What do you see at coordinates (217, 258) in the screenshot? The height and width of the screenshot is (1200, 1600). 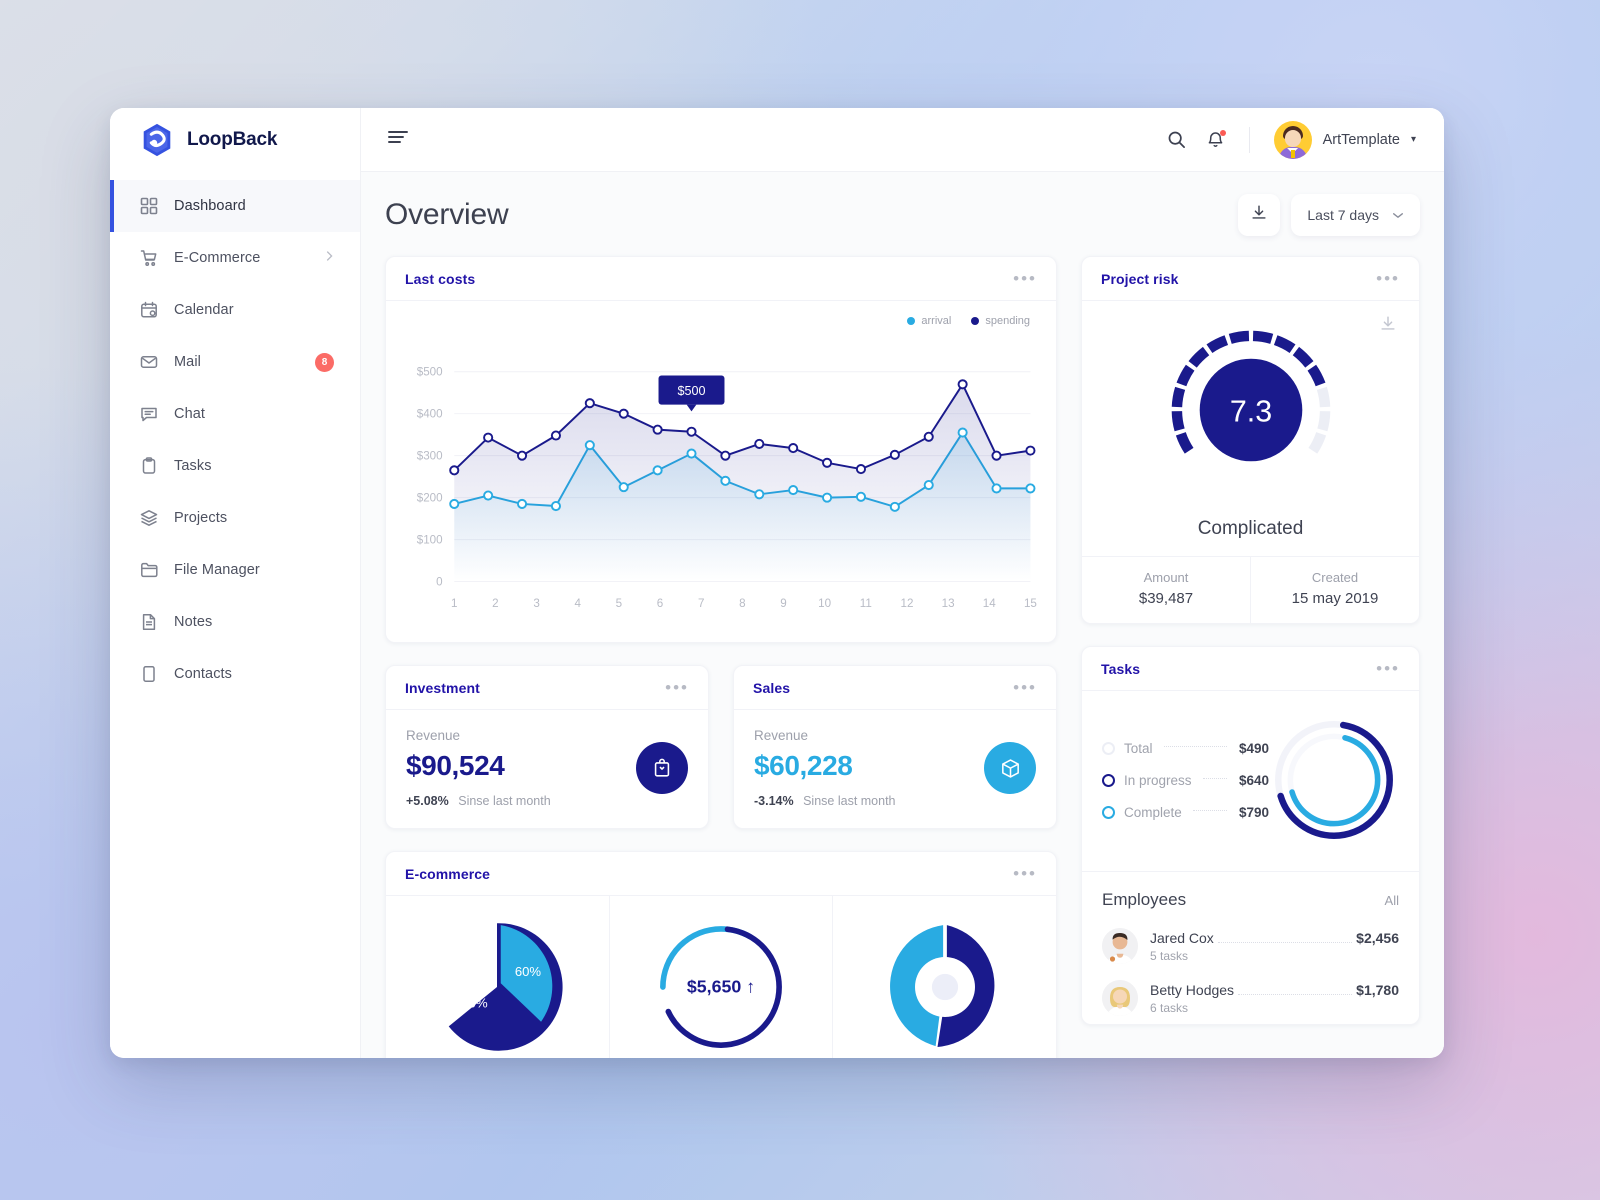 I see `sidebar-item-label: E-Commerce` at bounding box center [217, 258].